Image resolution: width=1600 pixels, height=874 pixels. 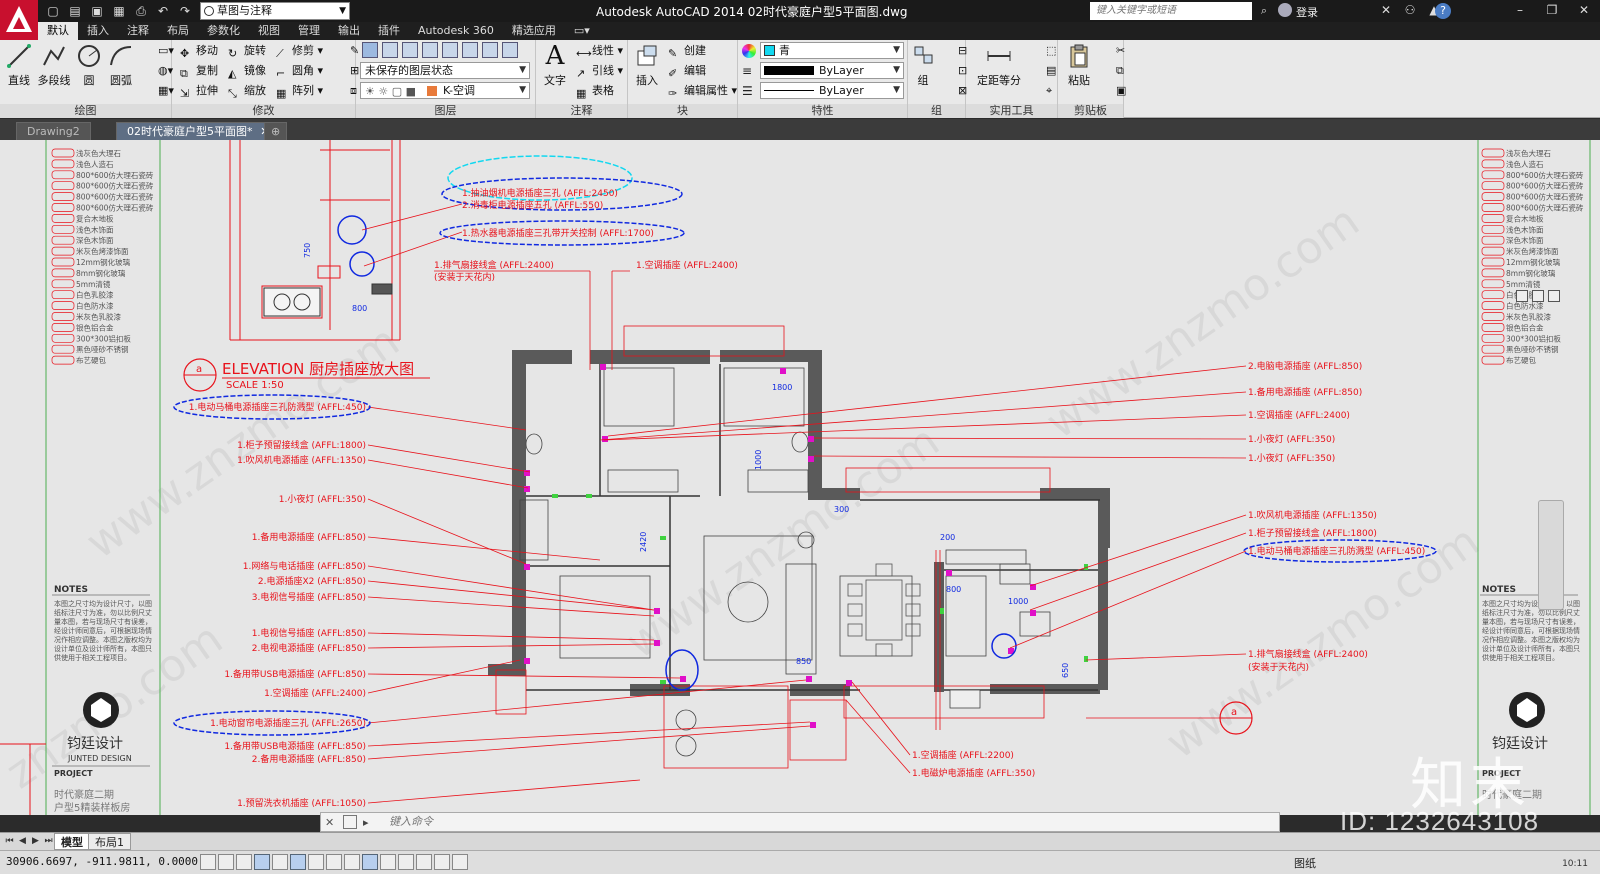 What do you see at coordinates (1584, 10) in the screenshot?
I see `close-icon: ✕` at bounding box center [1584, 10].